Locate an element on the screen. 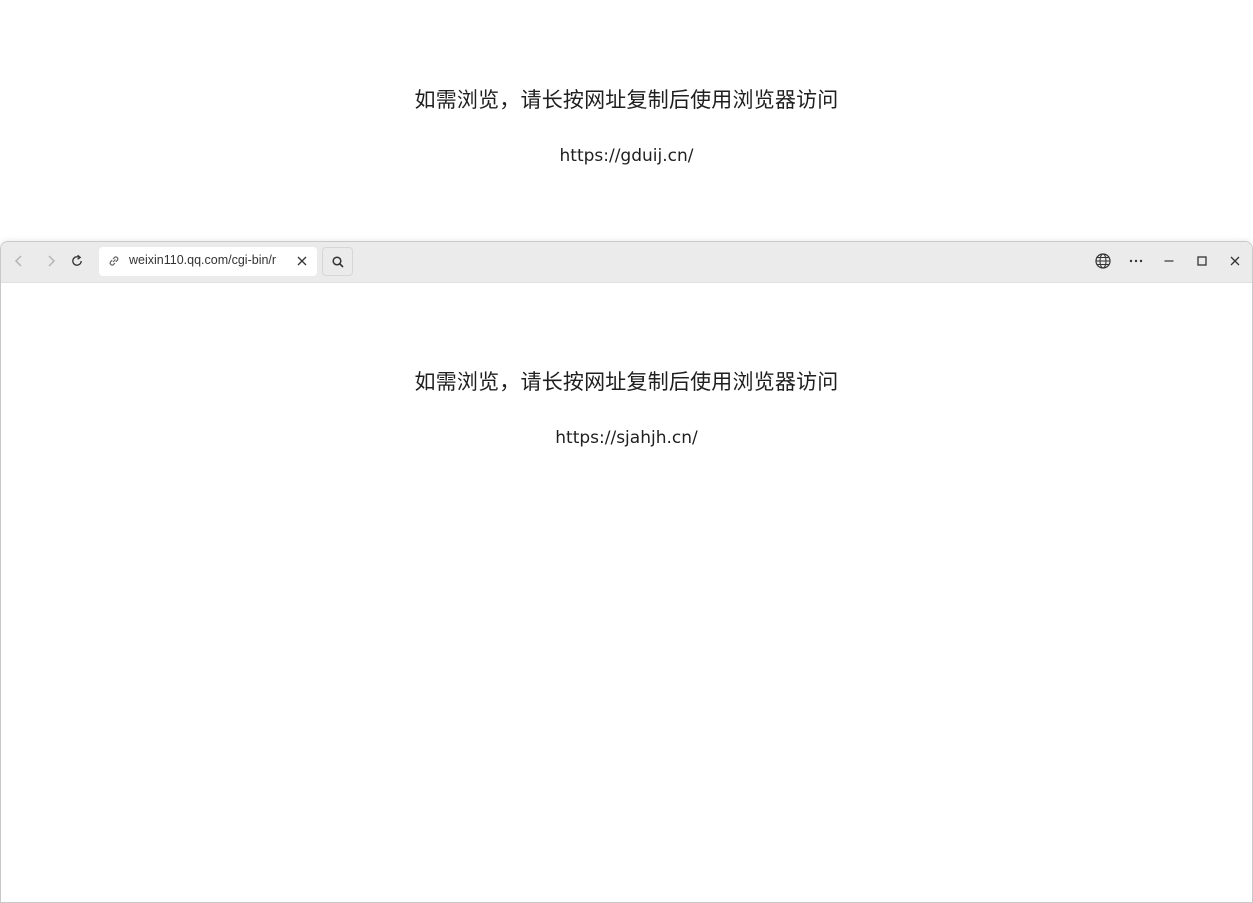 The height and width of the screenshot is (903, 1253). more-button is located at coordinates (1136, 261).